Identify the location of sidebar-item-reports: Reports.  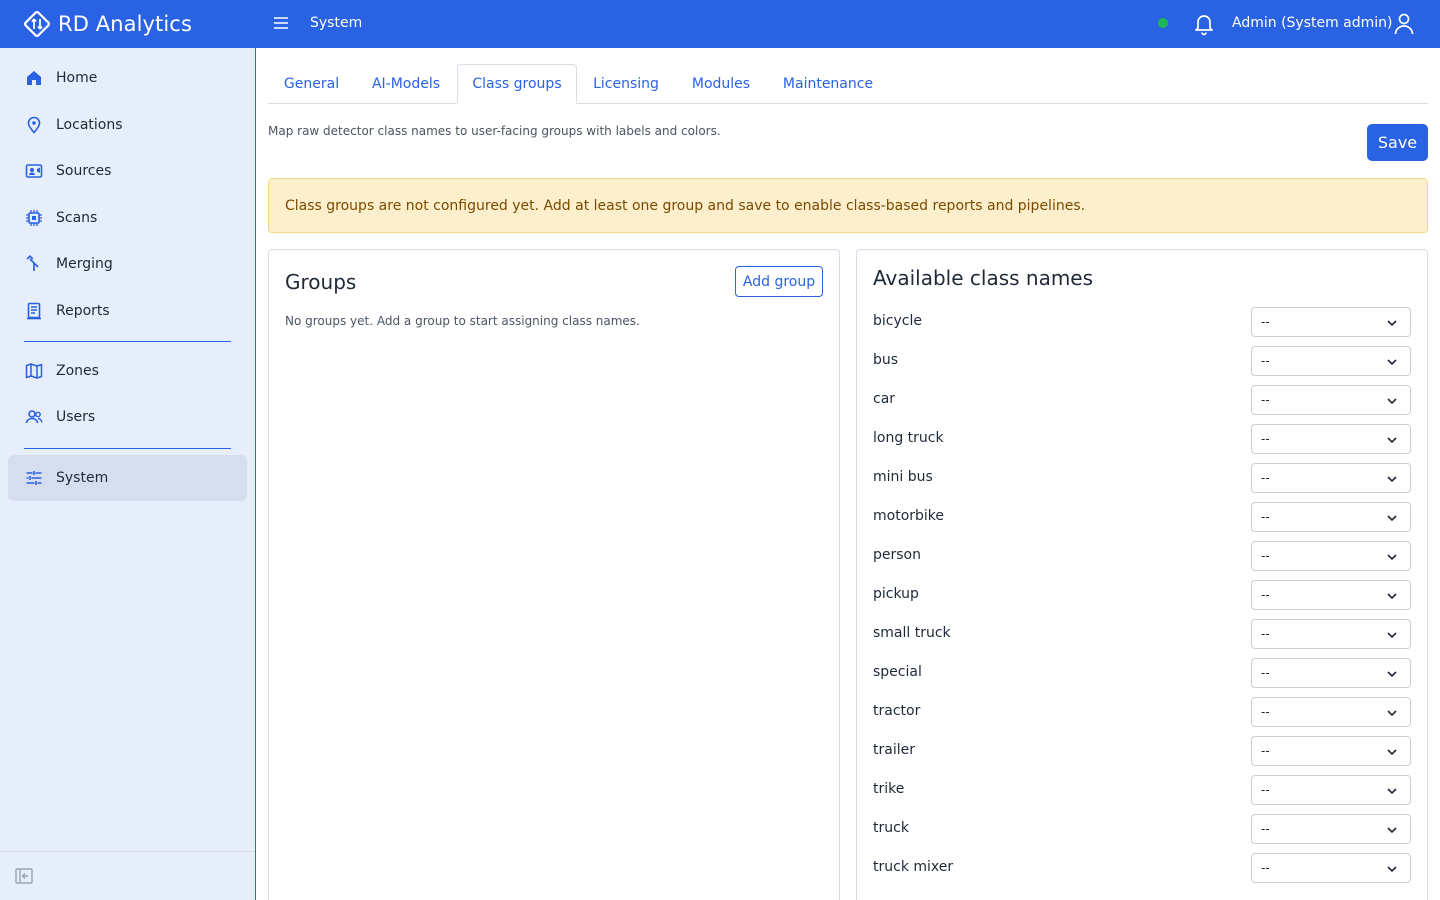
(127, 311).